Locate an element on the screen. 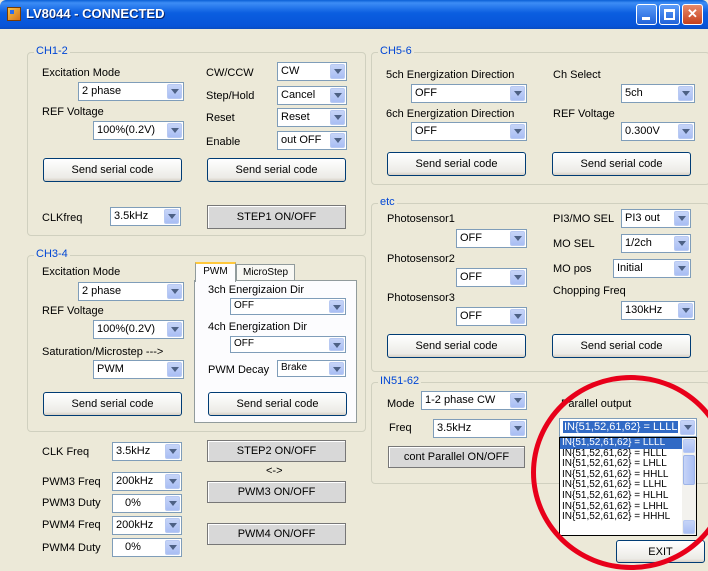 Image resolution: width=708 pixels, height=571 pixels. dir5-select: OFF is located at coordinates (469, 93).